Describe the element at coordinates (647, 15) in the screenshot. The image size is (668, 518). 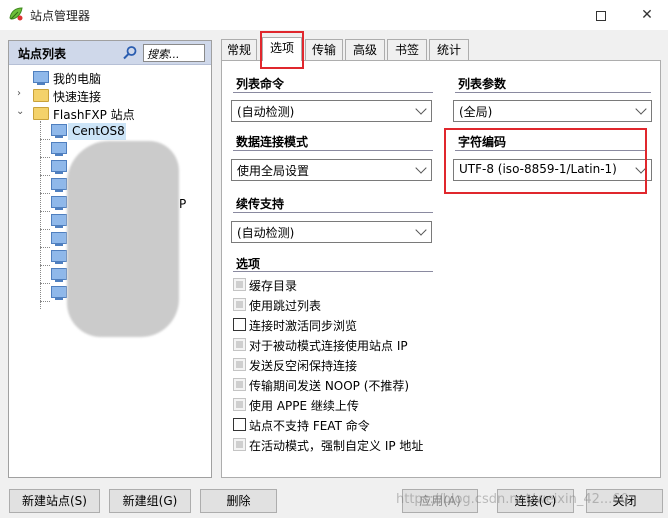
I see `close-window-button: ✕` at that location.